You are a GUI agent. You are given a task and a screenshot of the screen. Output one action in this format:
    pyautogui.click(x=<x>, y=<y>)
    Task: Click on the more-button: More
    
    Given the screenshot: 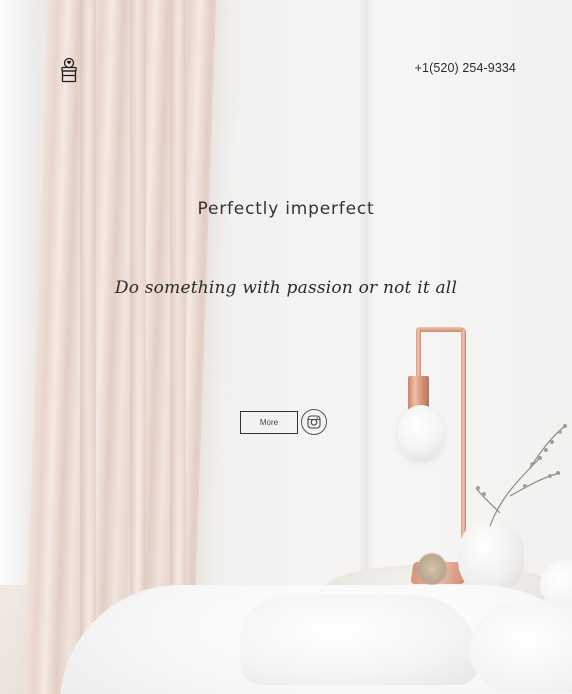 What is the action you would take?
    pyautogui.click(x=269, y=422)
    